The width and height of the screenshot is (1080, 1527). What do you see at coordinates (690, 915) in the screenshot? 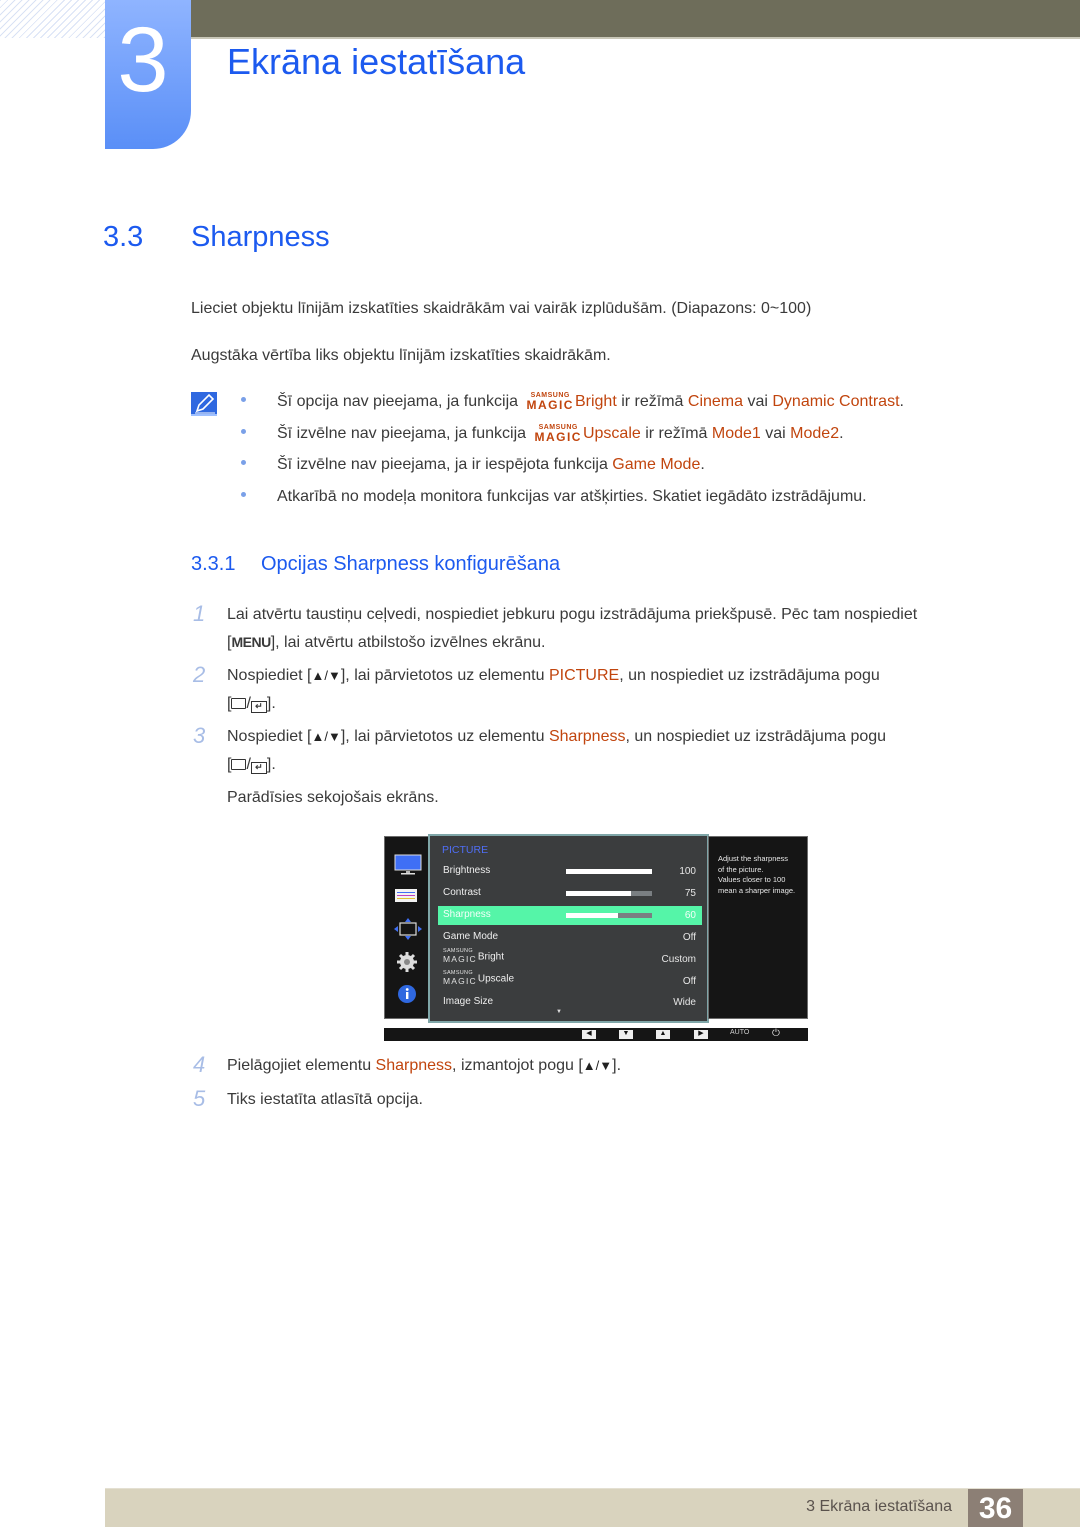
I see `osd-row-value: 60` at bounding box center [690, 915].